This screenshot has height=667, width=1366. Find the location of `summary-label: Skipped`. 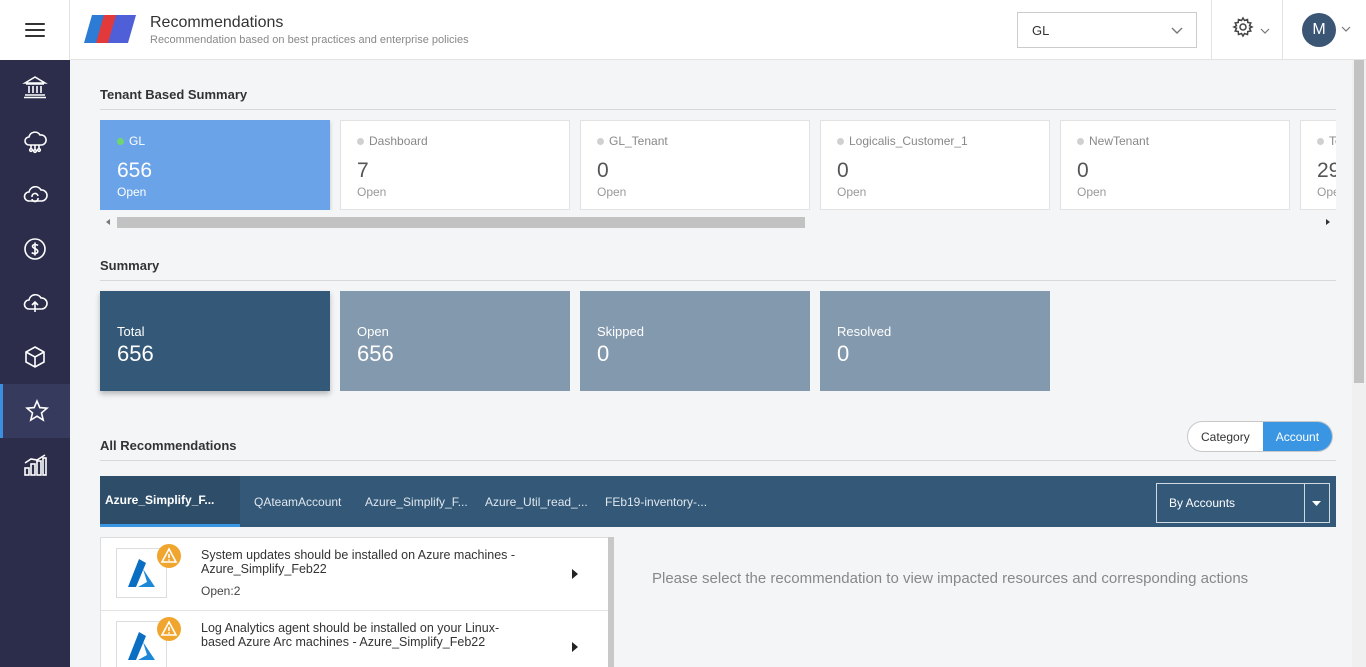

summary-label: Skipped is located at coordinates (620, 331).